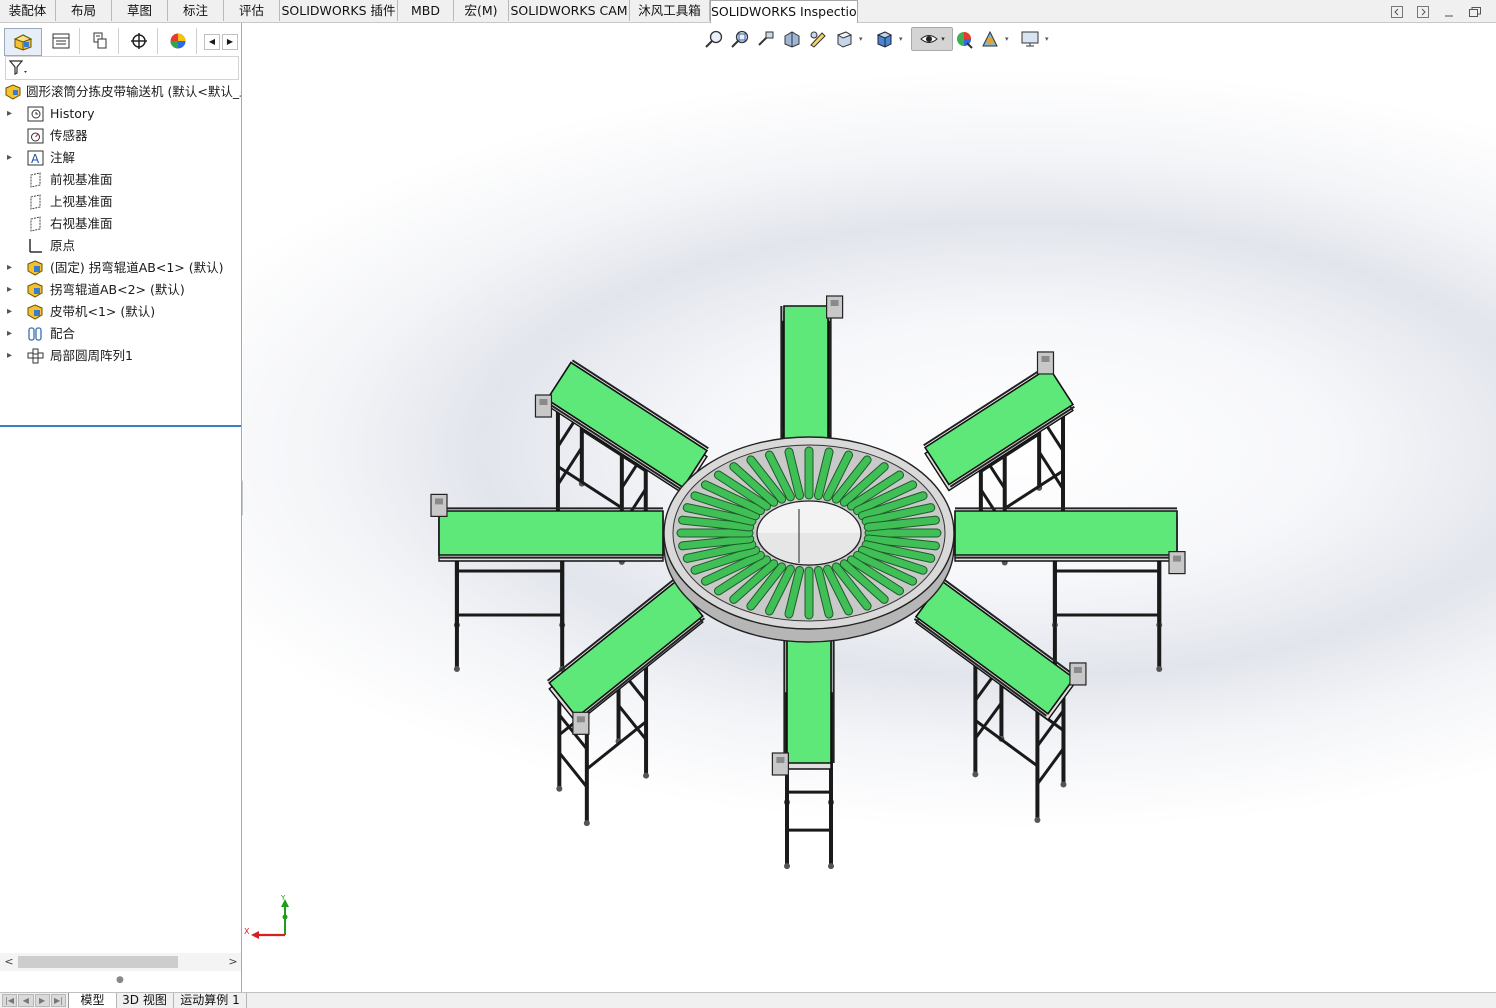 The height and width of the screenshot is (1008, 1496). I want to click on restore-icon, so click(1474, 12).